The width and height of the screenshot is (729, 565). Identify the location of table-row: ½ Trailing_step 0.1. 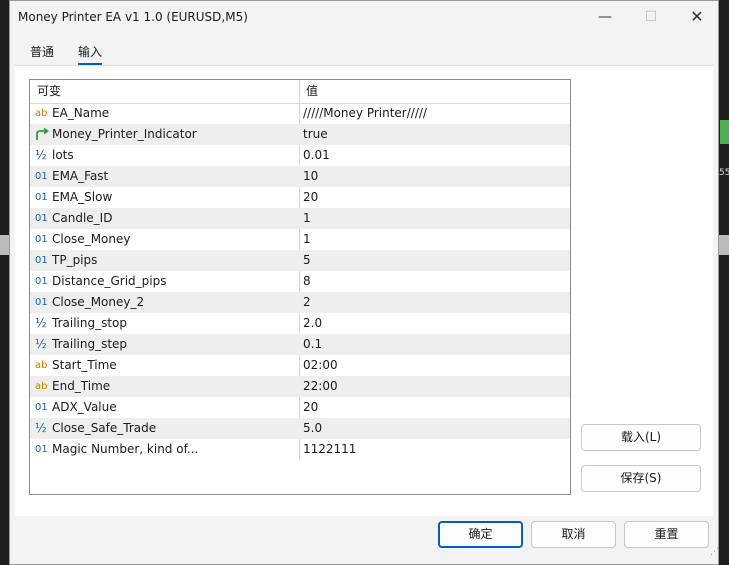
(300, 344).